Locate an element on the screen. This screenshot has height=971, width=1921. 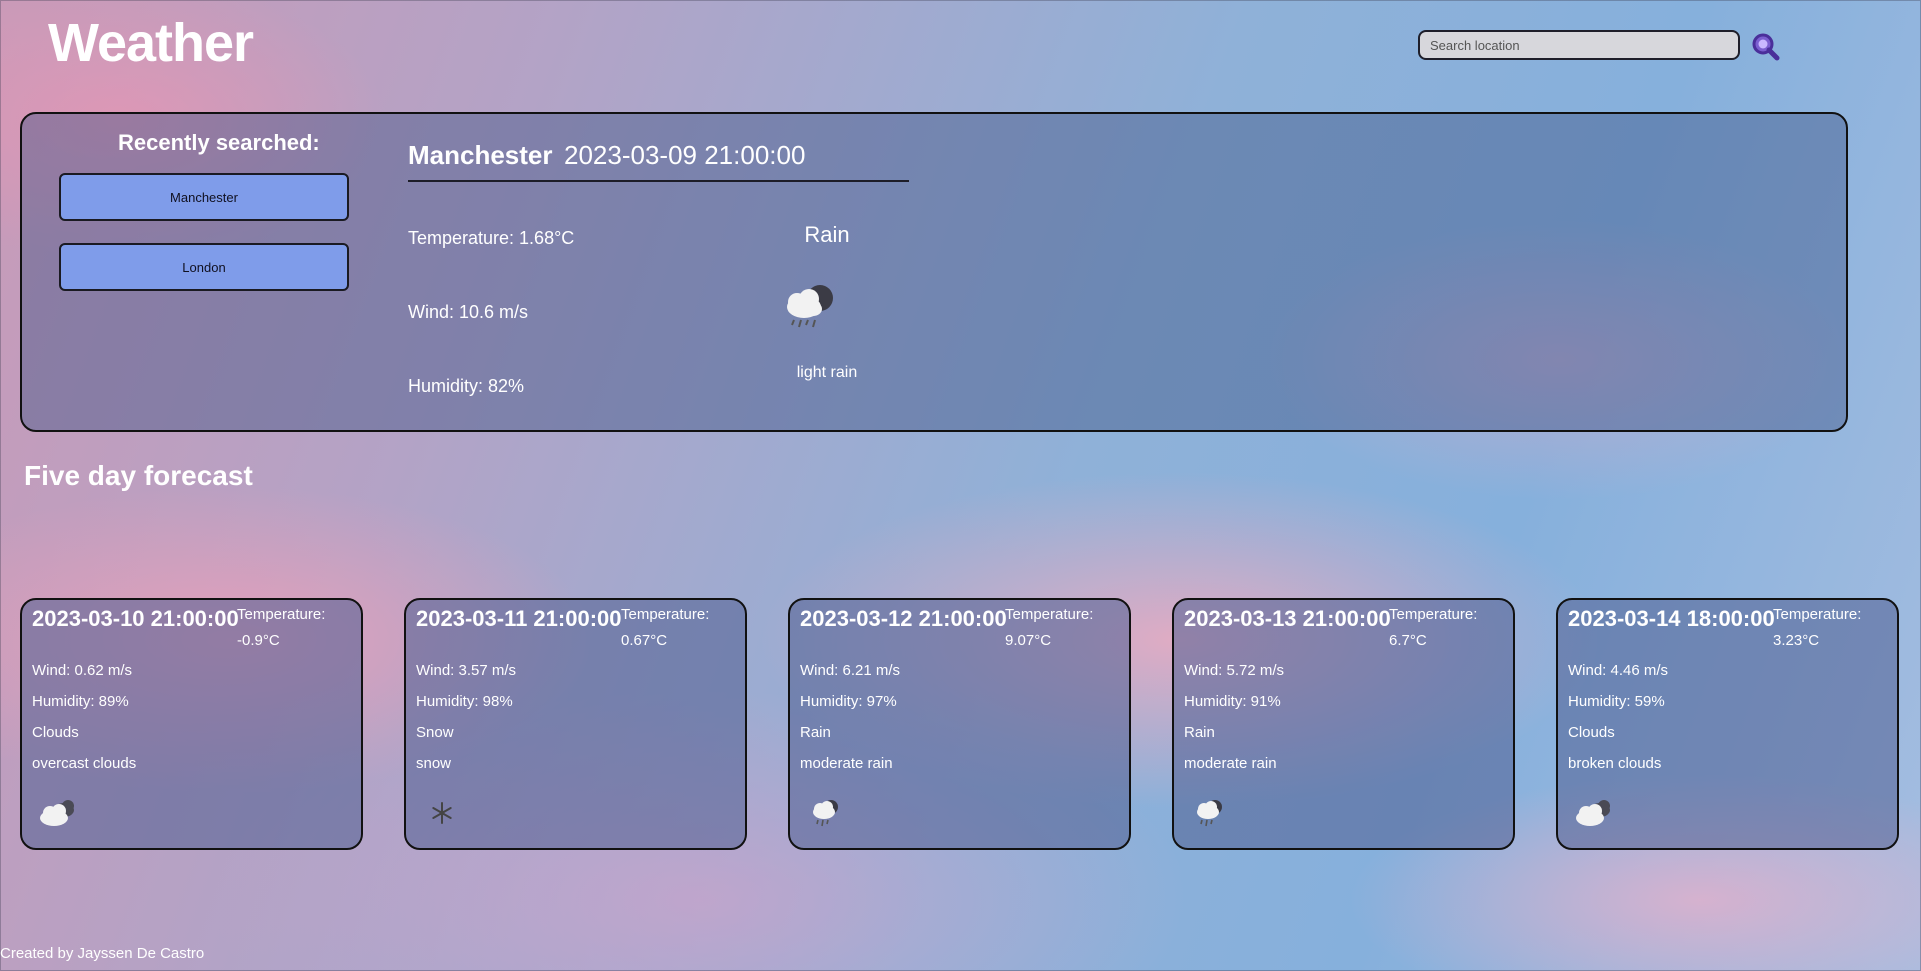
forecast-humidity: Humidity: 59% is located at coordinates (1616, 701).